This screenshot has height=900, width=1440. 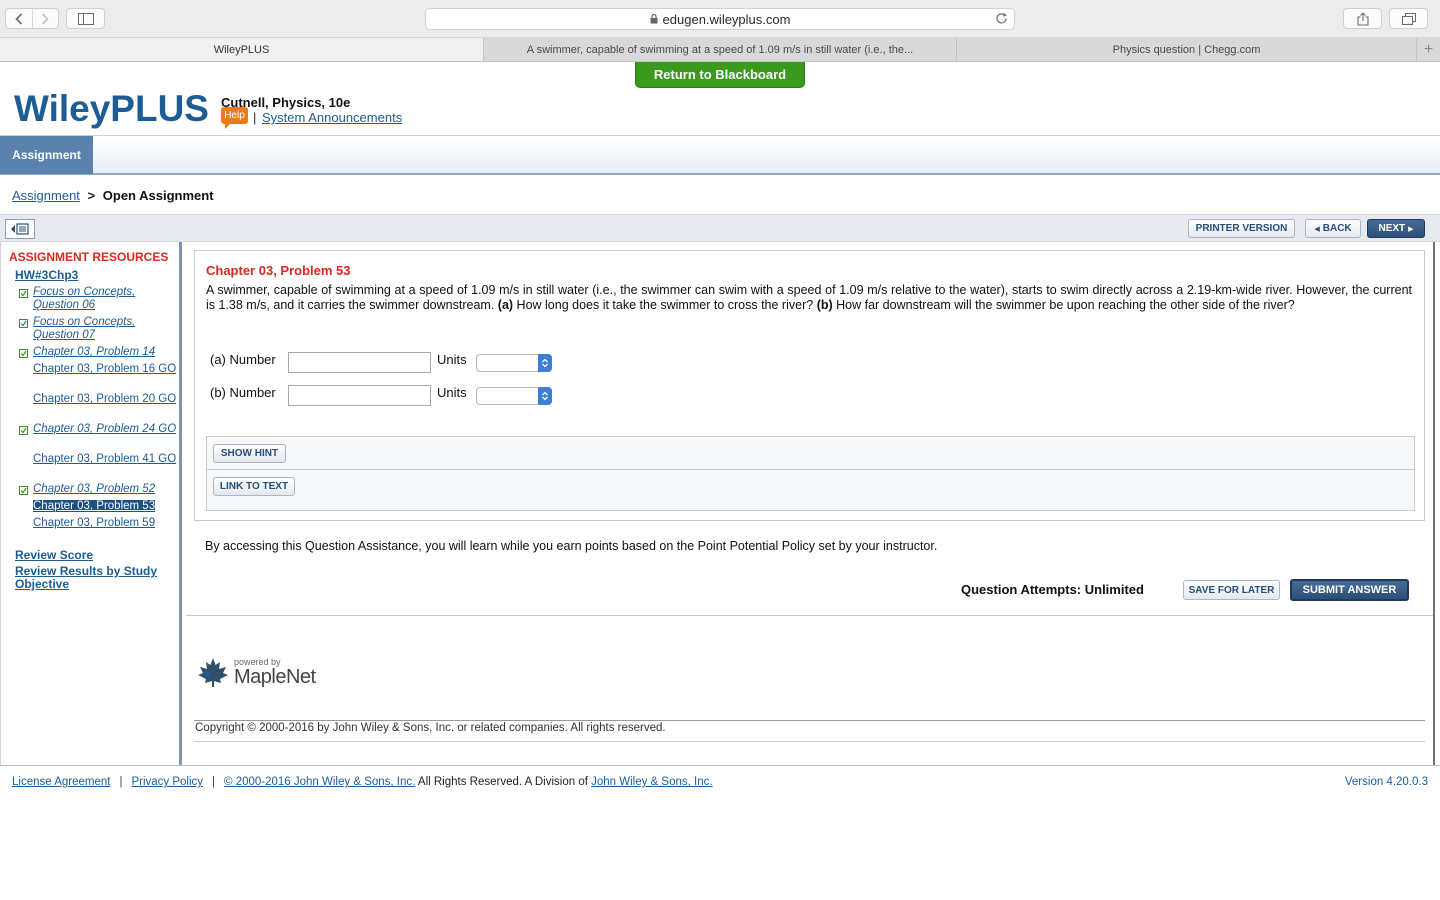 What do you see at coordinates (1001, 18) in the screenshot?
I see `reload-icon` at bounding box center [1001, 18].